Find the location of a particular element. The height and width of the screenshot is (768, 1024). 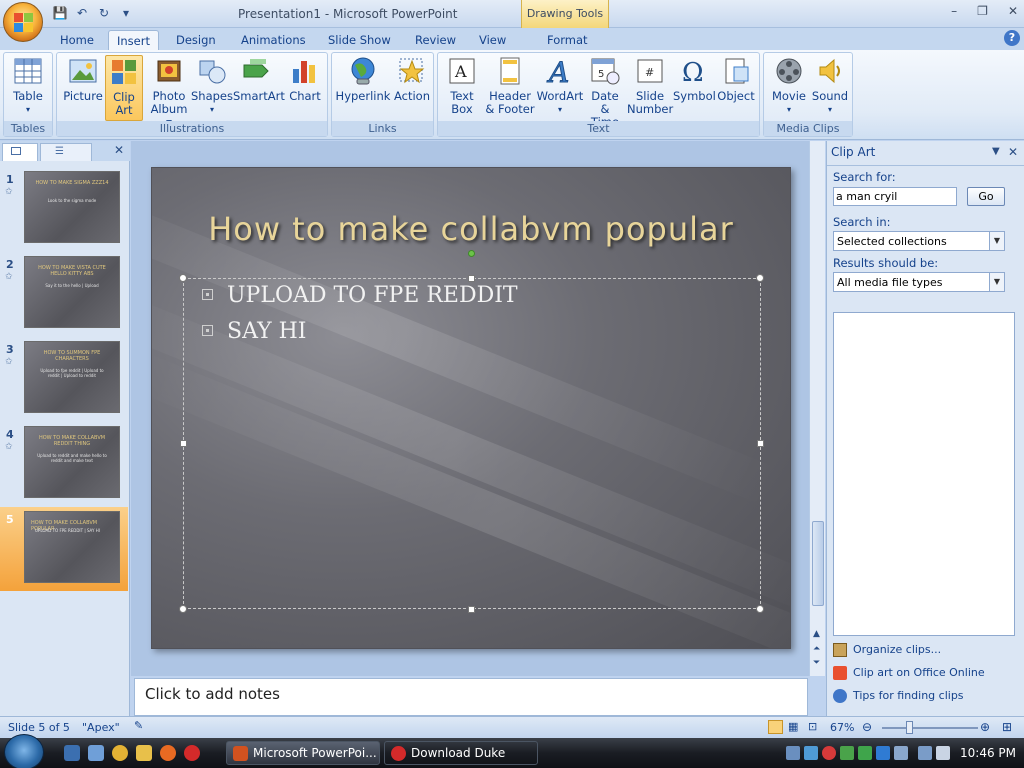

scroll-up-icon: ▲ is located at coordinates (816, 634).